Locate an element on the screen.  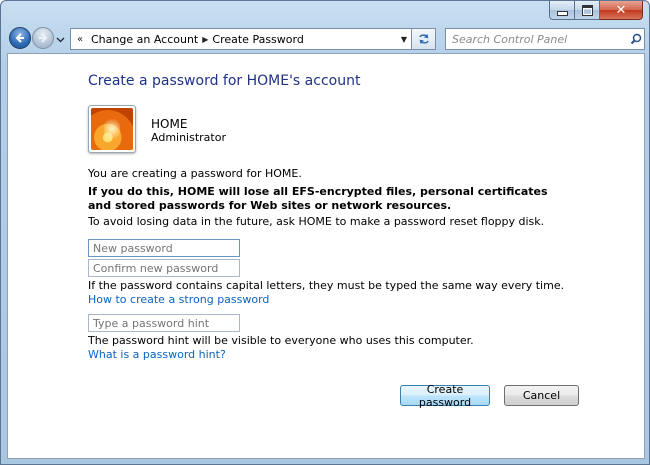
minimize-button is located at coordinates (562, 10).